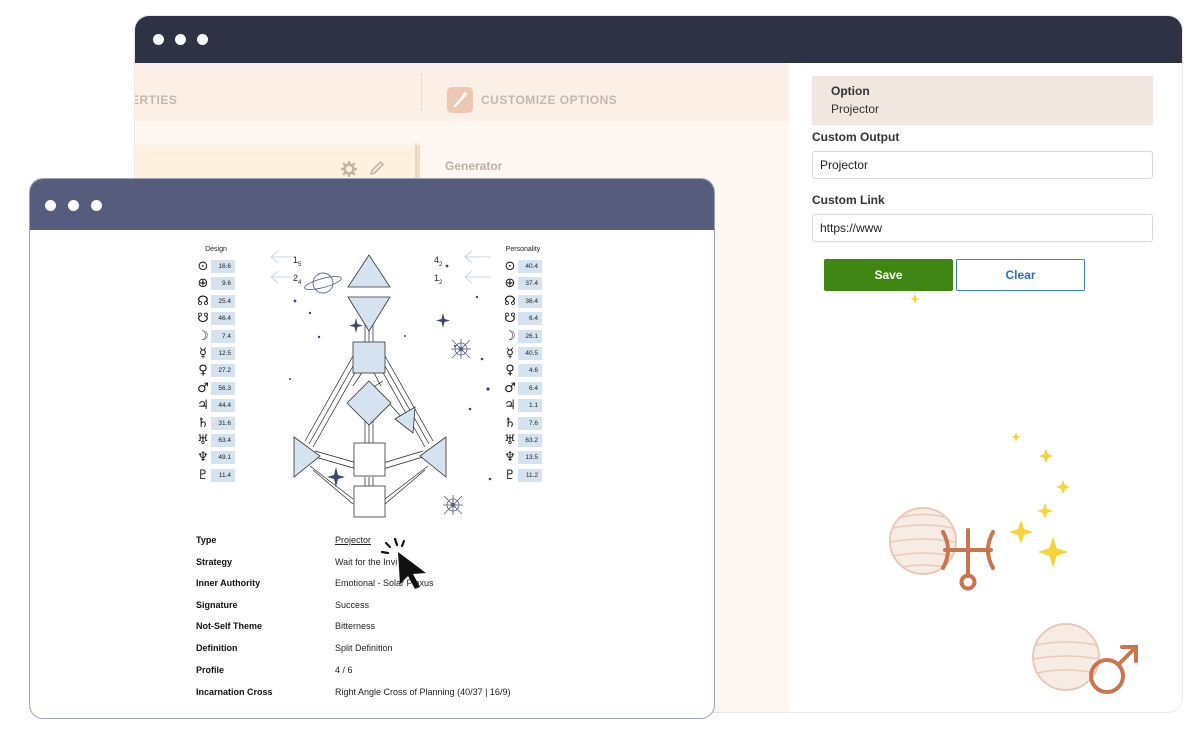 The image size is (1200, 738). Describe the element at coordinates (461, 349) in the screenshot. I see `crosshair-planet-icon` at that location.